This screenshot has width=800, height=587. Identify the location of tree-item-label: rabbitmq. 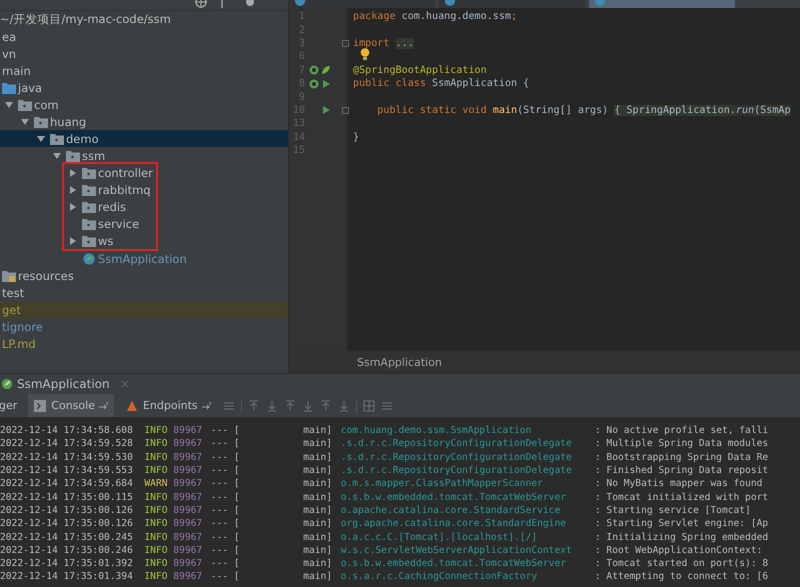
(124, 189).